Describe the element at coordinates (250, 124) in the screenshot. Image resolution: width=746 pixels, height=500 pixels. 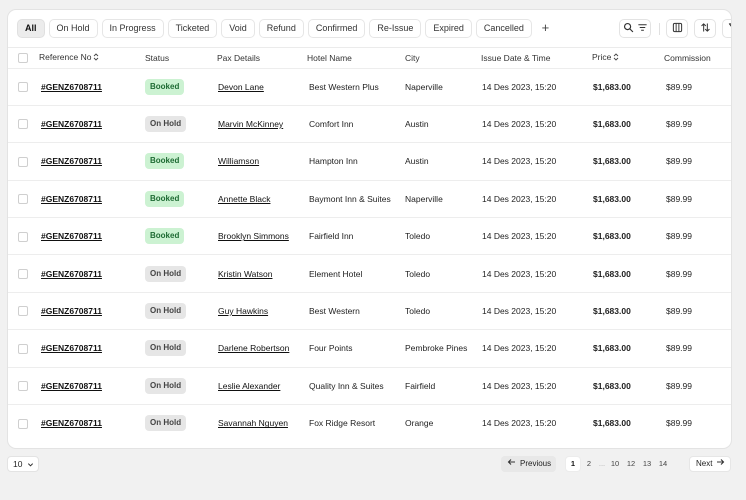
I see `pax-name-link: Marvin McKinney` at that location.